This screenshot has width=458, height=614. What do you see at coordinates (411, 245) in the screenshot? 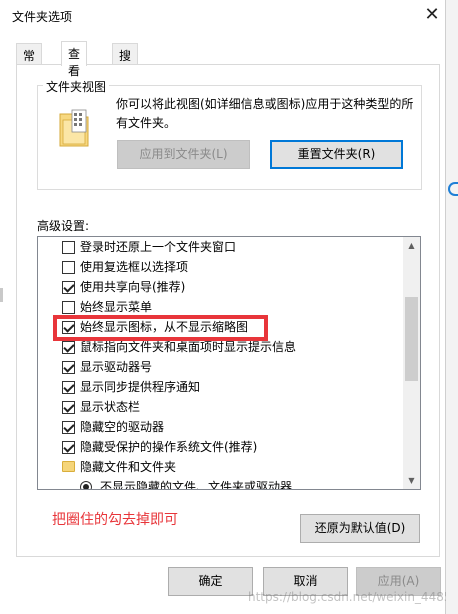
I see `scroll-up-icon: ▲` at bounding box center [411, 245].